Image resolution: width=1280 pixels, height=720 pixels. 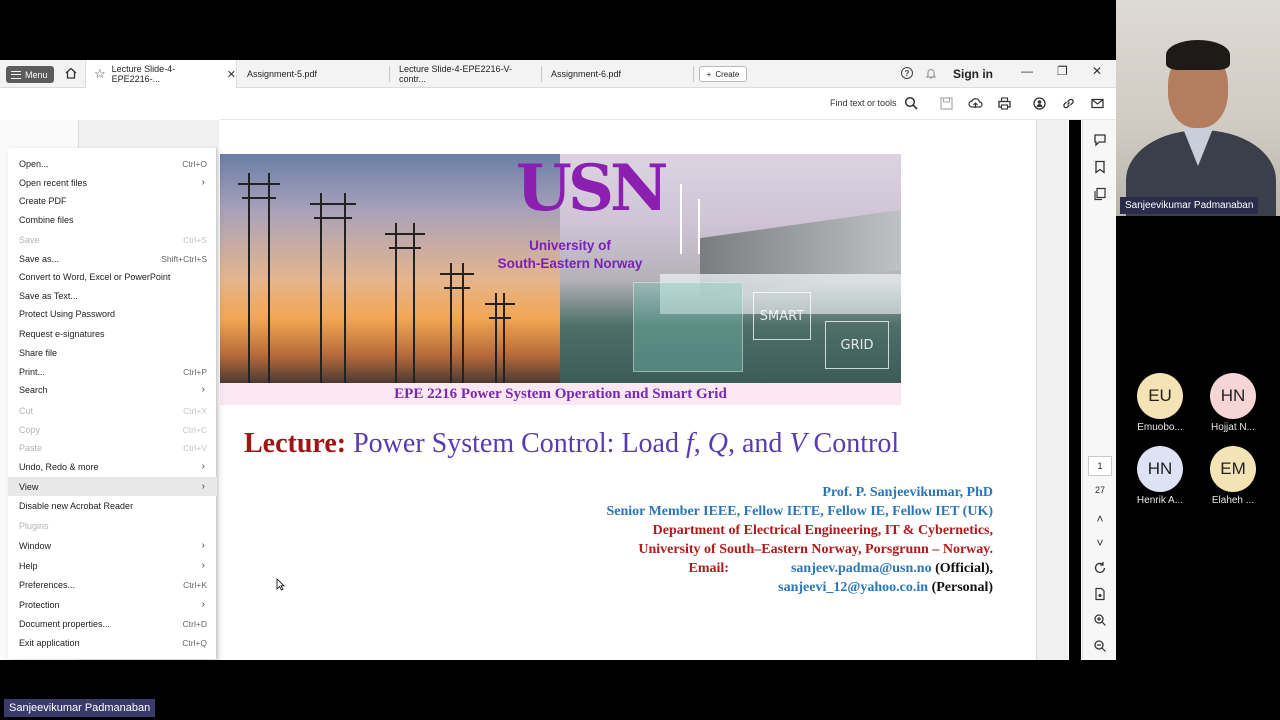 What do you see at coordinates (1100, 620) in the screenshot?
I see `zoom-in-icon` at bounding box center [1100, 620].